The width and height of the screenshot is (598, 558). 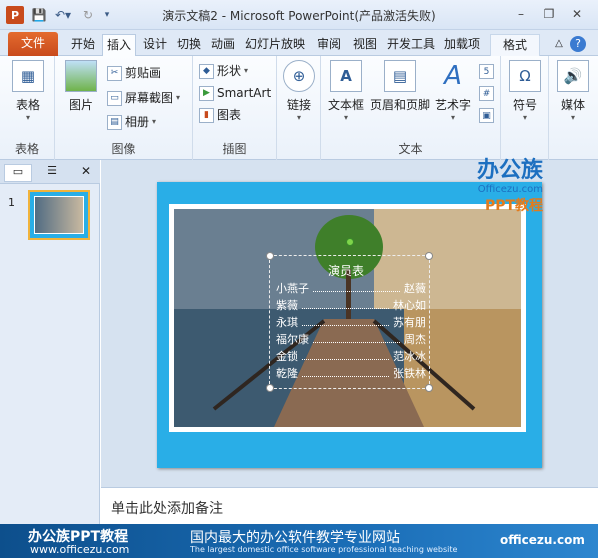 What do you see at coordinates (189, 45) in the screenshot?
I see `tab-transitions: 切换` at bounding box center [189, 45].